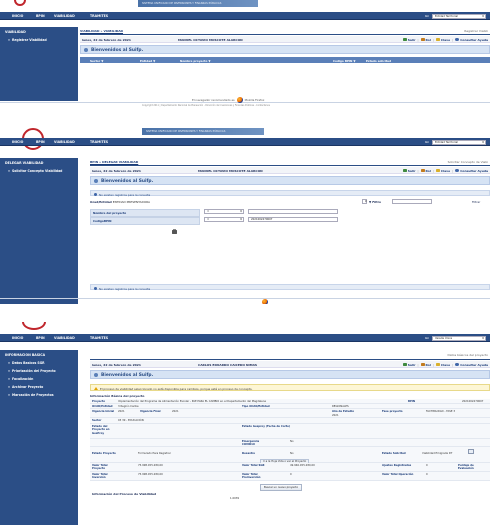 The image size is (490, 525). I want to click on ocad-select: ▼, so click(364, 201).